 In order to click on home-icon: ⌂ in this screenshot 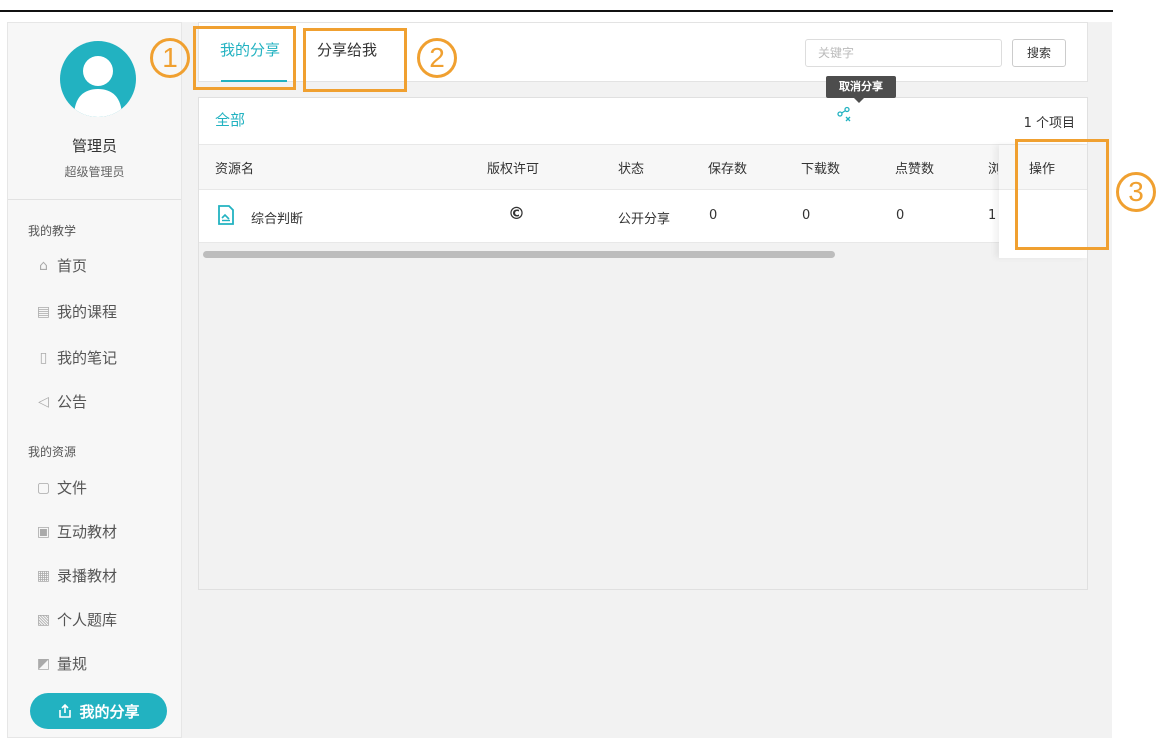, I will do `click(43, 265)`.